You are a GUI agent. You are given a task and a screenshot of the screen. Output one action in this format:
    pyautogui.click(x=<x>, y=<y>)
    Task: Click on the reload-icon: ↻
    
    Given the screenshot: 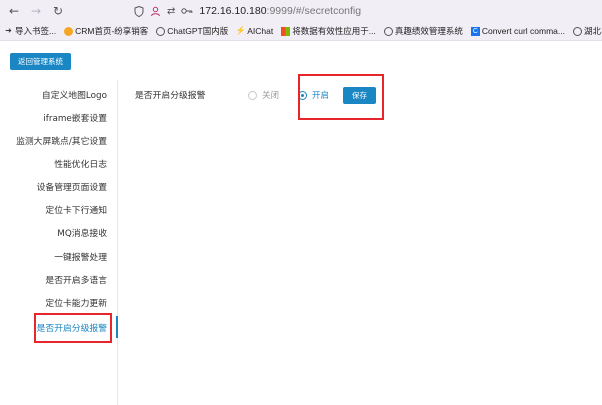 What is the action you would take?
    pyautogui.click(x=58, y=11)
    